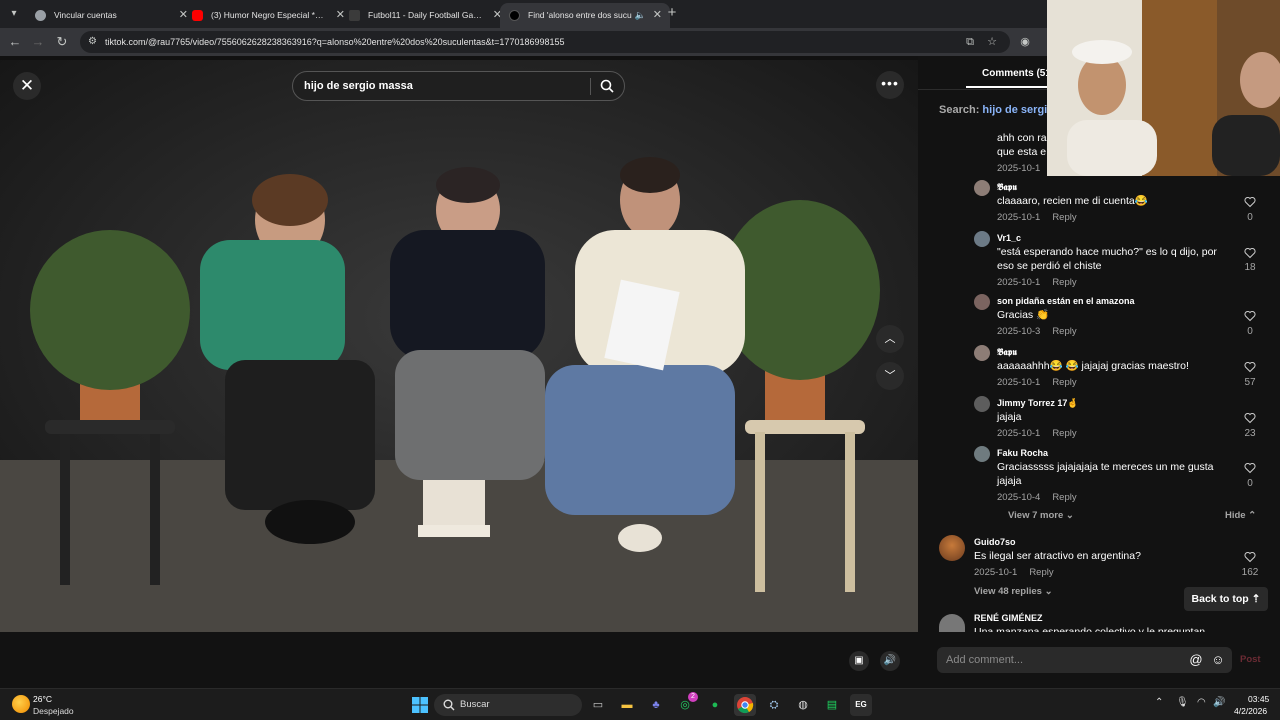  What do you see at coordinates (657, 15) in the screenshot?
I see `tab-close-icon: ✕` at bounding box center [657, 15].